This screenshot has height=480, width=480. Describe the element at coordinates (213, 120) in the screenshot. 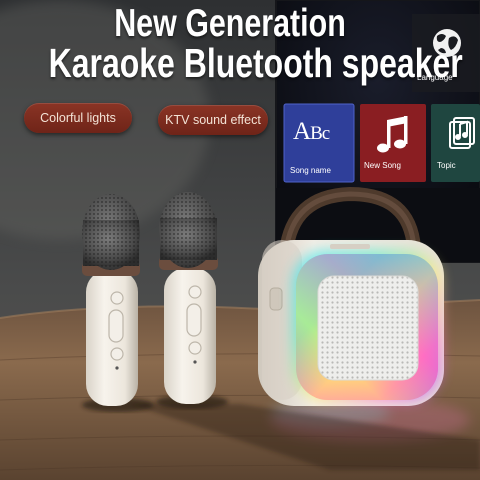

I see `badge-ktv-sound-effect: KTV sound effect` at that location.